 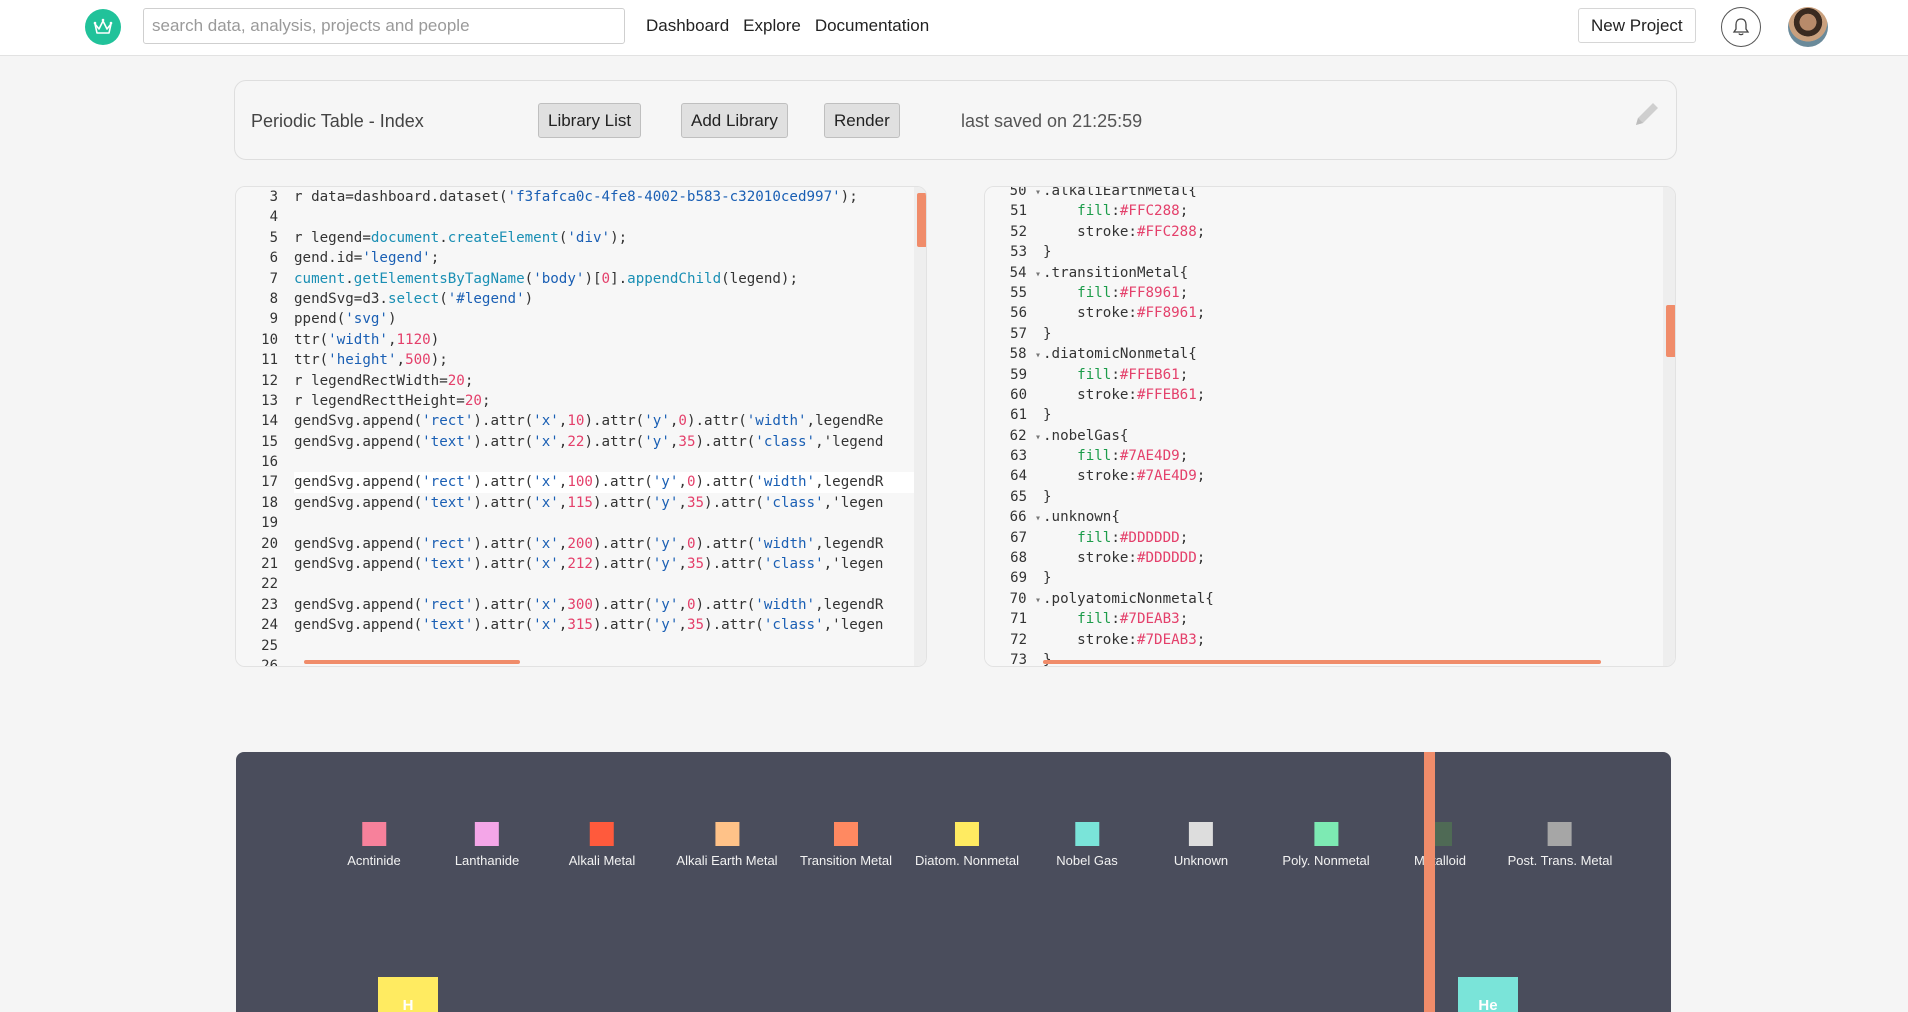 I want to click on css-line-number: 56, so click(x=1018, y=313).